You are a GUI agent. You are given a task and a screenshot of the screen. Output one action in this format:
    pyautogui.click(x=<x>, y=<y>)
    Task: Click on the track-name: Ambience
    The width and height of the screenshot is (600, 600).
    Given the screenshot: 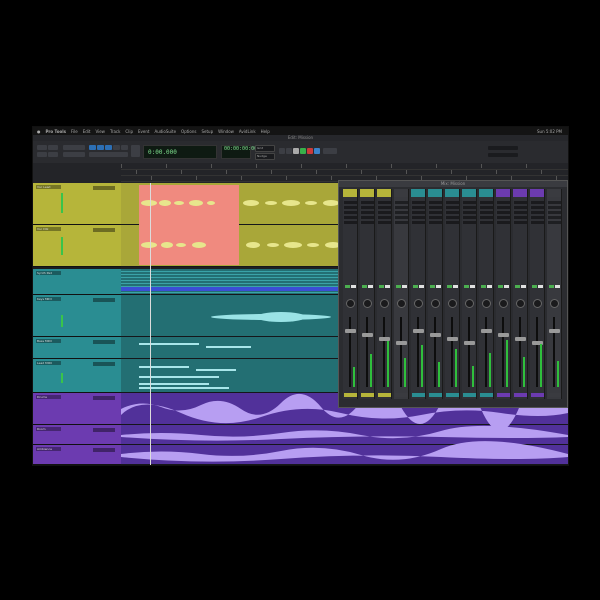 What is the action you would take?
    pyautogui.click(x=48, y=449)
    